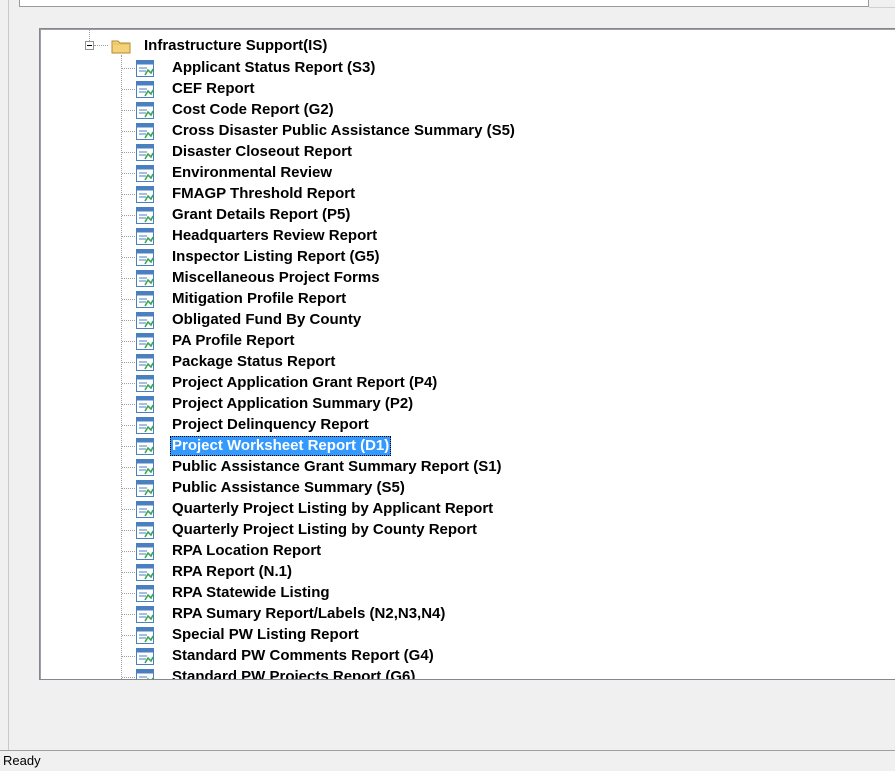 This screenshot has width=895, height=771. What do you see at coordinates (444, 3) in the screenshot?
I see `top-field` at bounding box center [444, 3].